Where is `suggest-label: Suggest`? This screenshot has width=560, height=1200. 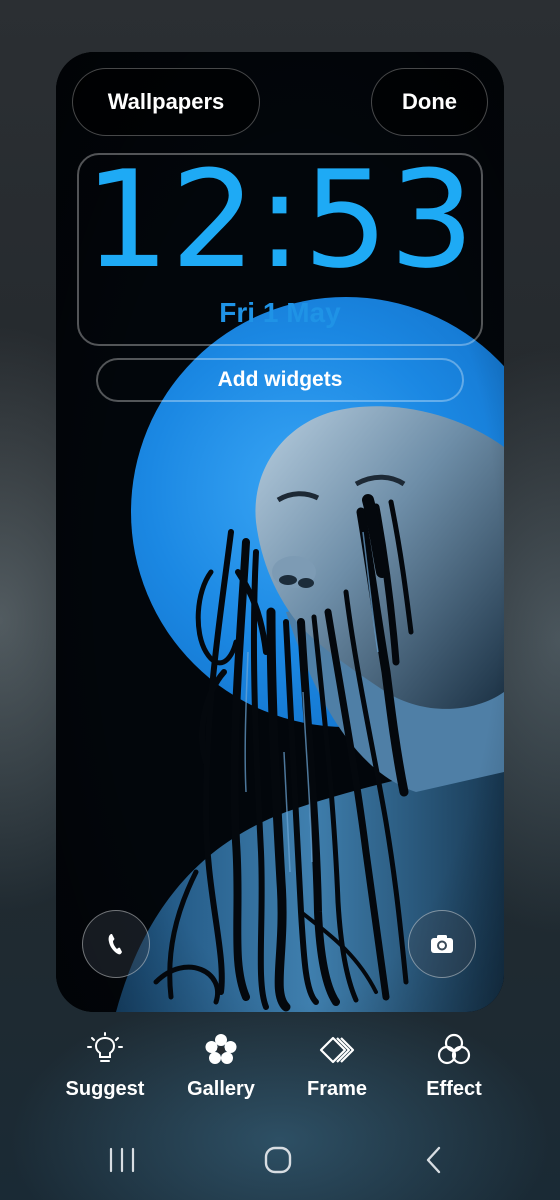
suggest-label: Suggest is located at coordinates (105, 1089).